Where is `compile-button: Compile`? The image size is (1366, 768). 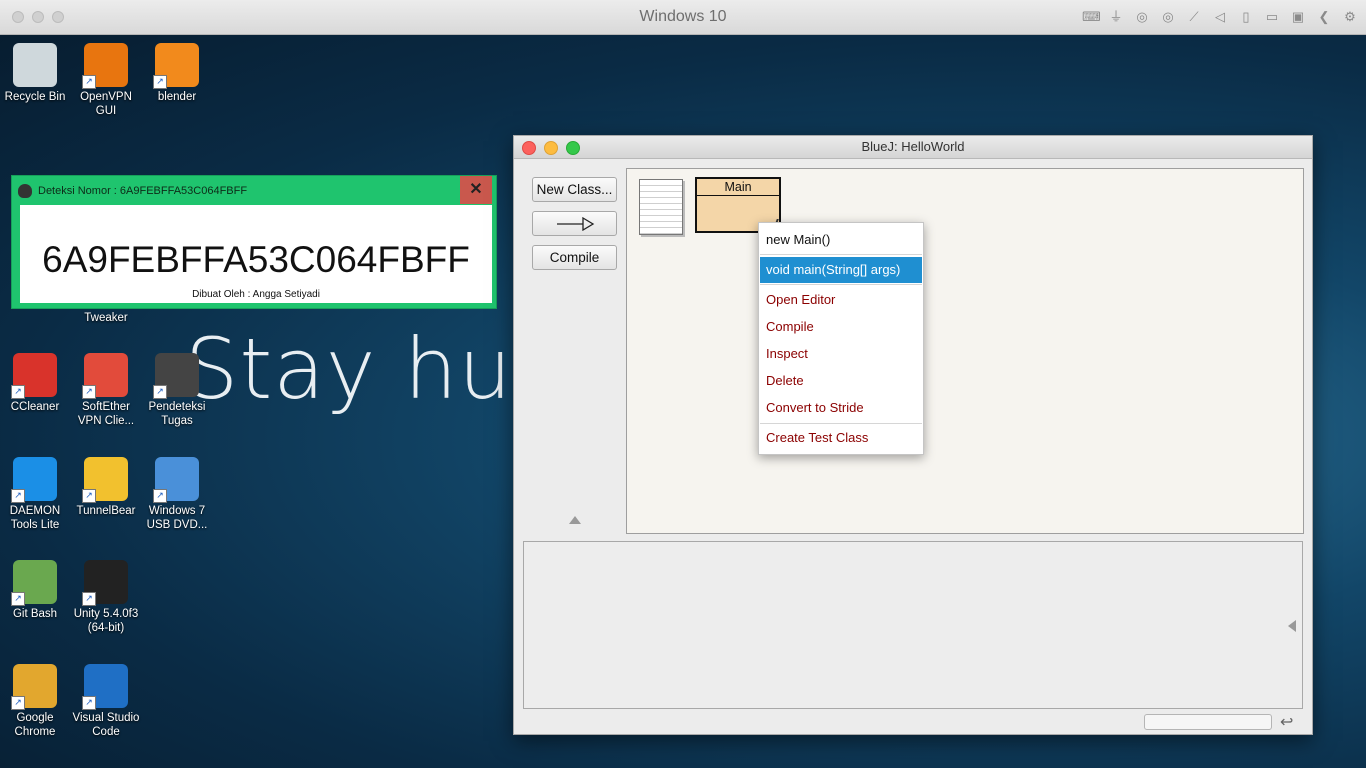
compile-button: Compile is located at coordinates (574, 257).